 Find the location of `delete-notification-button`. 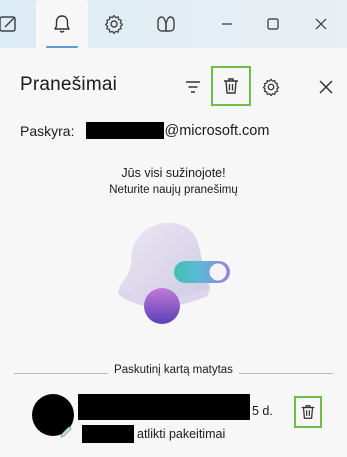

delete-notification-button is located at coordinates (308, 412).